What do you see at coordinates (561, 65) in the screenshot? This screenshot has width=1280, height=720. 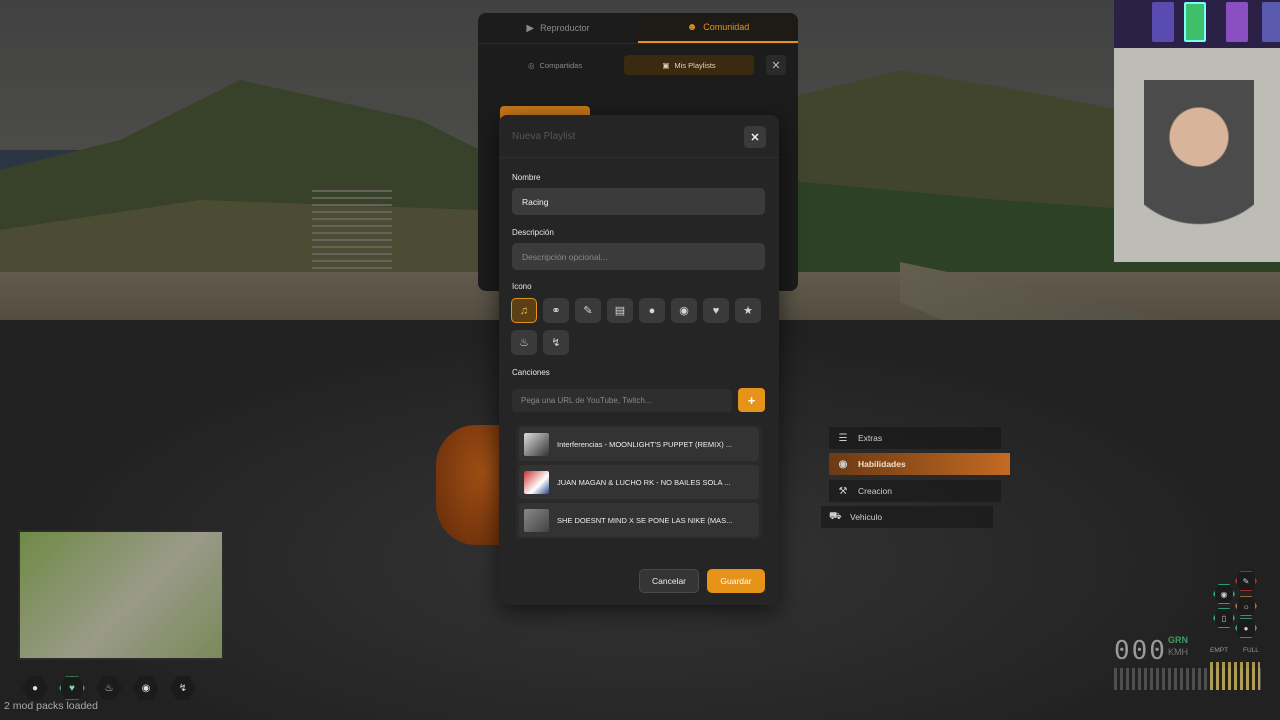 I see `subtab-label: Compartidas` at bounding box center [561, 65].